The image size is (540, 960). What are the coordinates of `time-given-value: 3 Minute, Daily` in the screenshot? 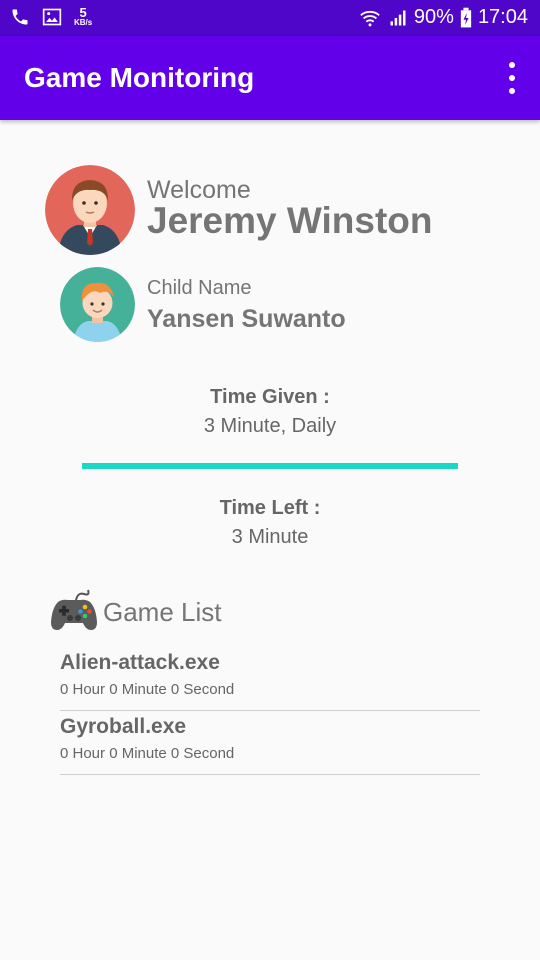 It's located at (270, 426).